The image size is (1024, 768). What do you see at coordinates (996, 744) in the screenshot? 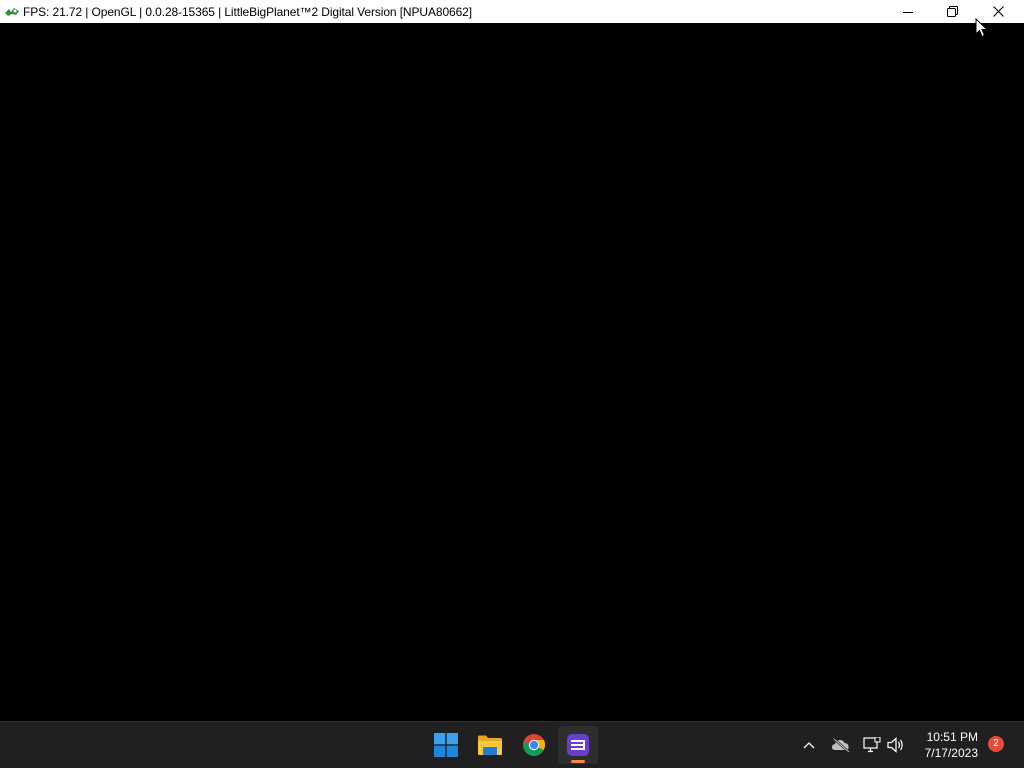
I see `notification-badge: 2` at bounding box center [996, 744].